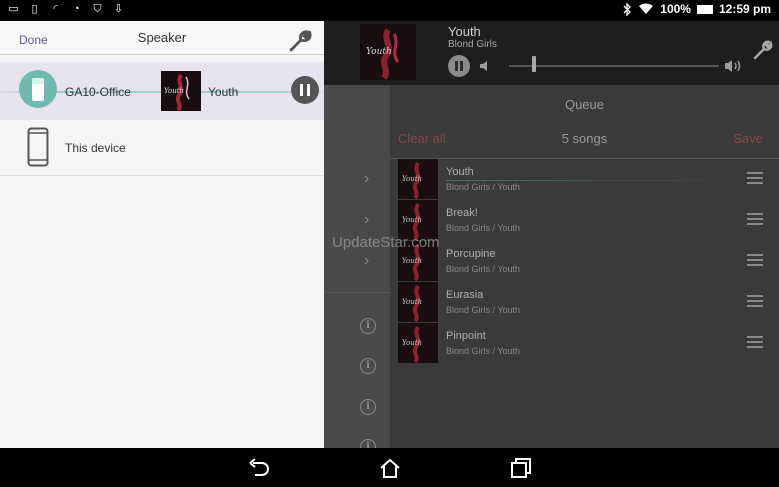 The width and height of the screenshot is (779, 487). I want to click on volume-high-icon, so click(733, 66).